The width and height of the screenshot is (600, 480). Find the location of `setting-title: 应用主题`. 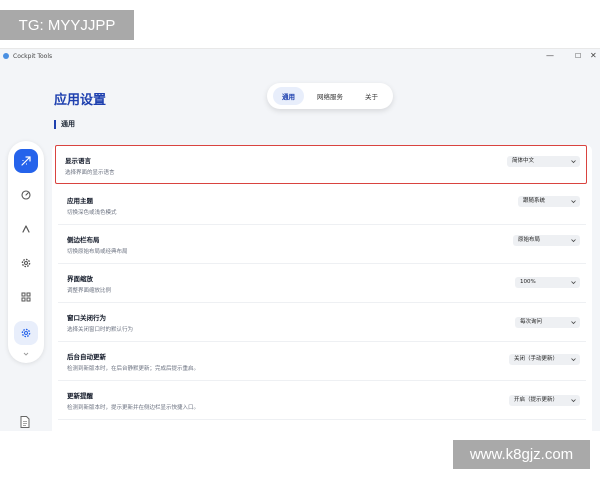

setting-title: 应用主题 is located at coordinates (80, 201).